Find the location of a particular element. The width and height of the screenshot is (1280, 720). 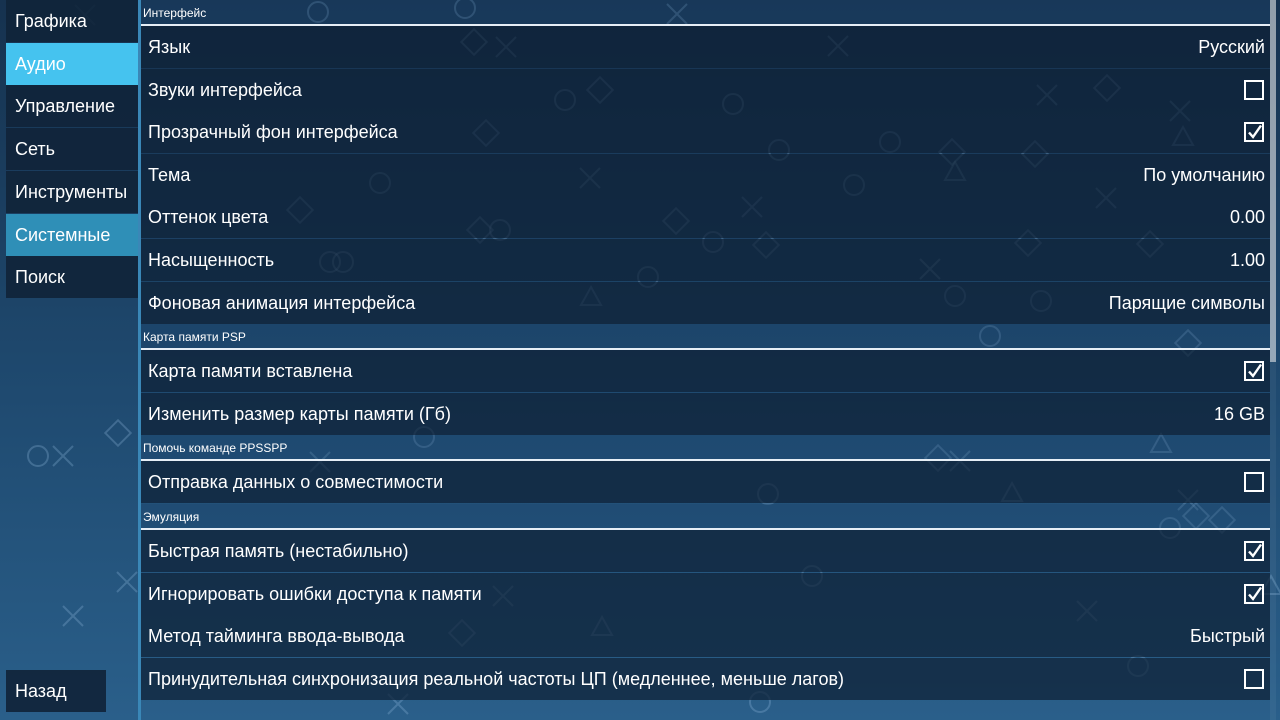

setting-label: Тема is located at coordinates (169, 174).